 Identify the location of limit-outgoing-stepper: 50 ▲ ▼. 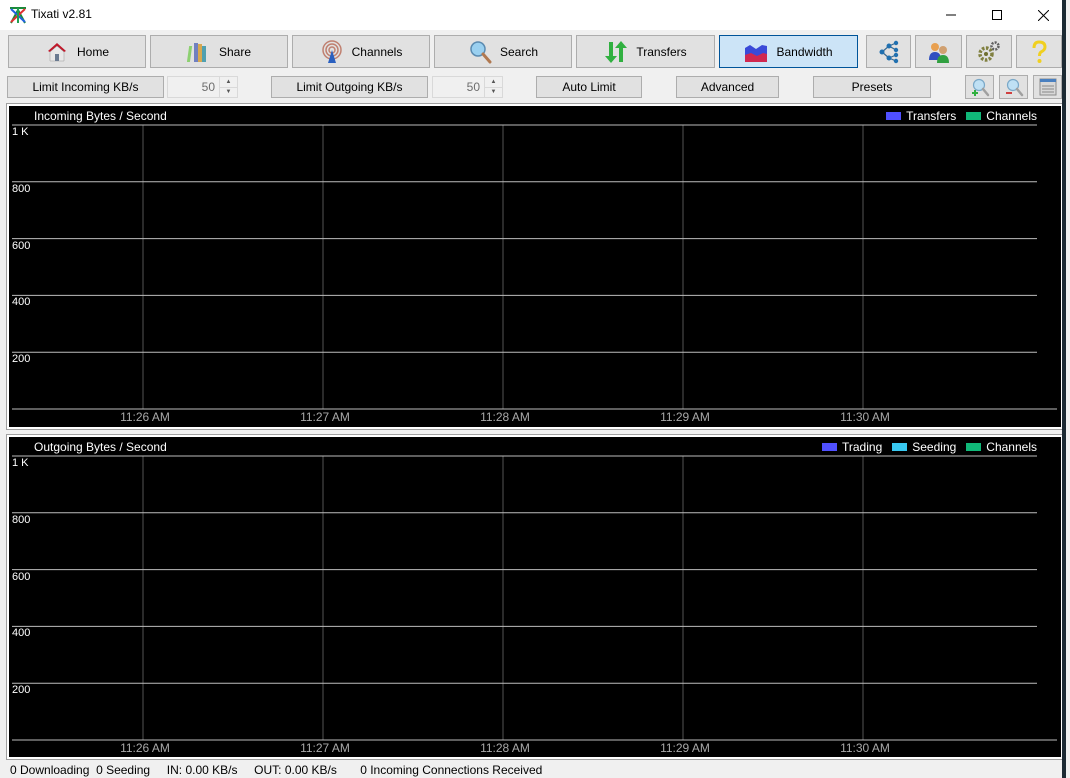
(467, 87).